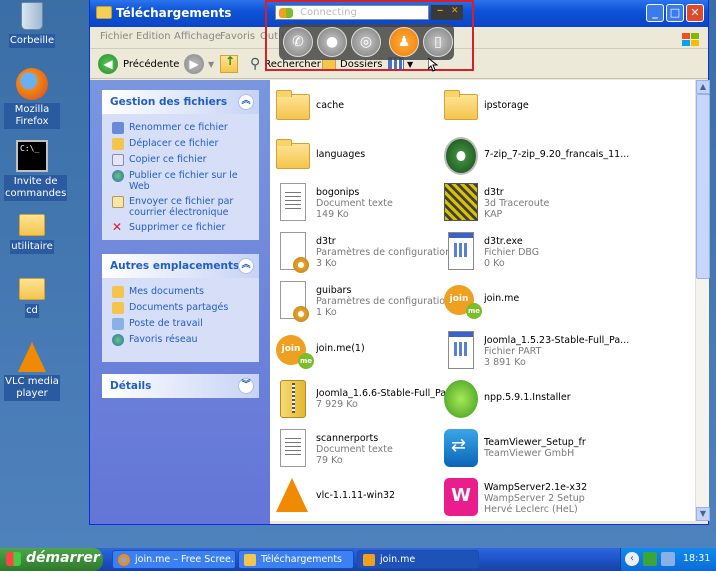  Describe the element at coordinates (463, 302) in the screenshot. I see `joinme-icon: join` at that location.